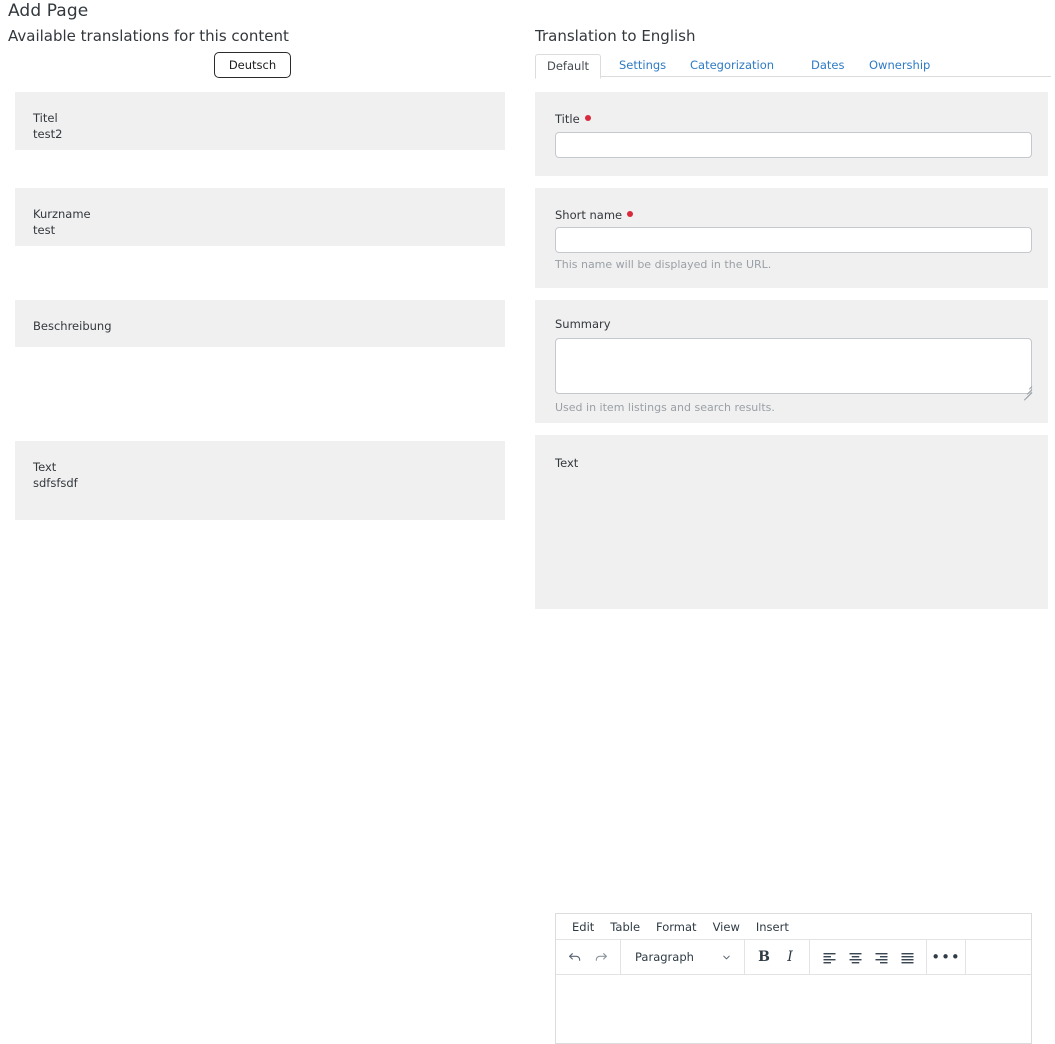 Image resolution: width=1055 pixels, height=1044 pixels. I want to click on title-input, so click(793, 145).